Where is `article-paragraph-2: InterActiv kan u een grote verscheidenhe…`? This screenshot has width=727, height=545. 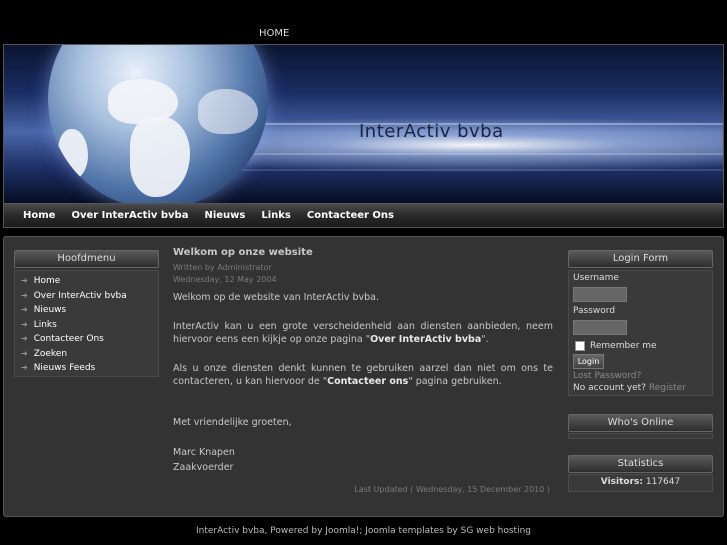 article-paragraph-2: InterActiv kan u een grote verscheidenhe… is located at coordinates (363, 333).